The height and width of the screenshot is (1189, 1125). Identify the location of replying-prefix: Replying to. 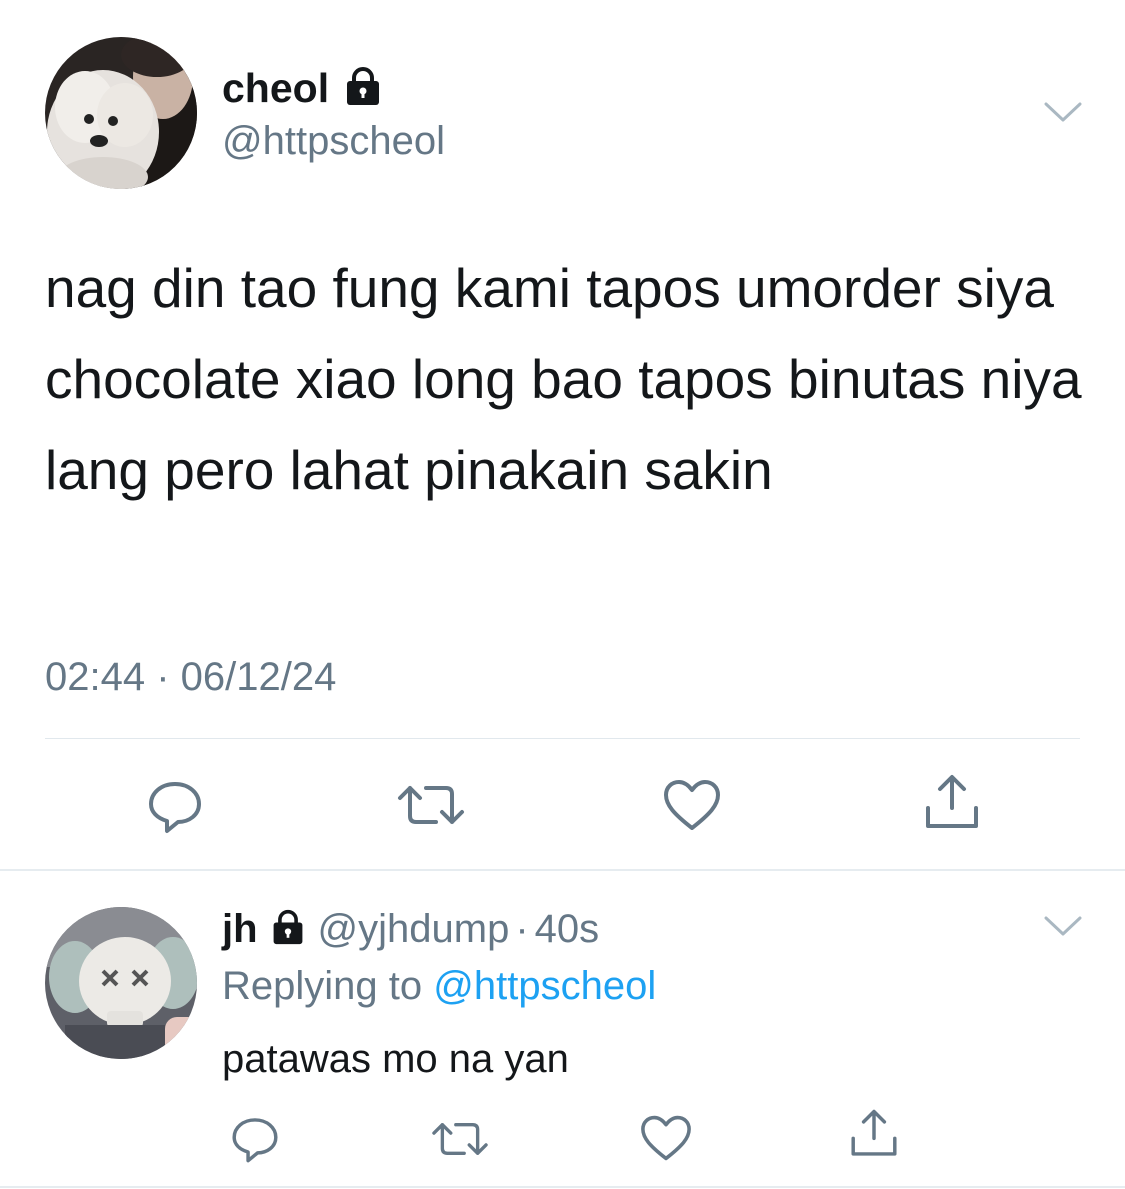
(322, 986).